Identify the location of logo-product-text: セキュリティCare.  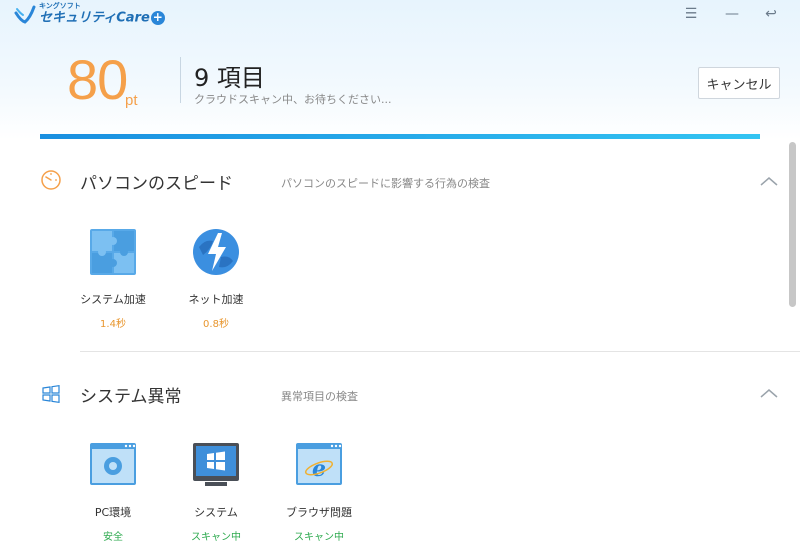
(94, 18).